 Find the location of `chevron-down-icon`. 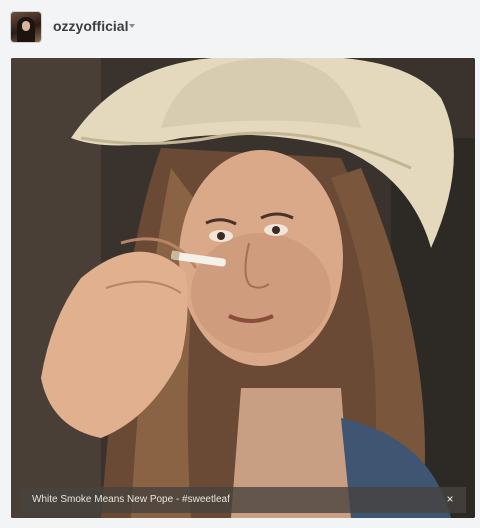

chevron-down-icon is located at coordinates (132, 26).